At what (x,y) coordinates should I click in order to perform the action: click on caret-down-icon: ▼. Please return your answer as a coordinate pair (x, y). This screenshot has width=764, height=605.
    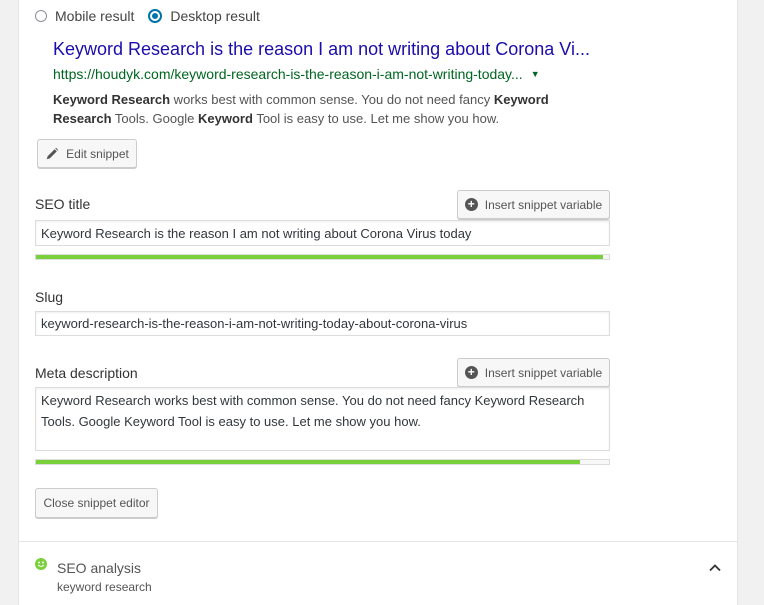
    Looking at the image, I should click on (535, 74).